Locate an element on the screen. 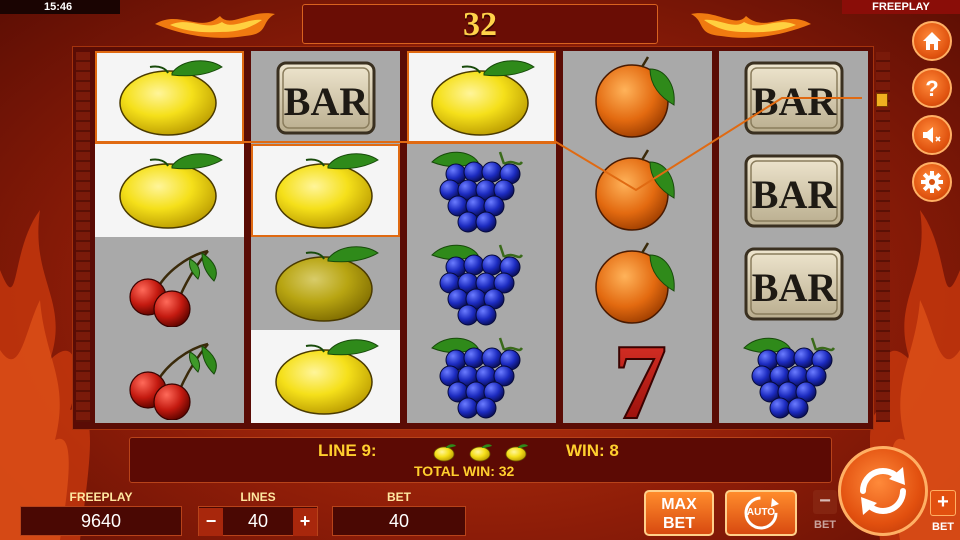 This screenshot has width=960, height=540. right-light-strip is located at coordinates (883, 237).